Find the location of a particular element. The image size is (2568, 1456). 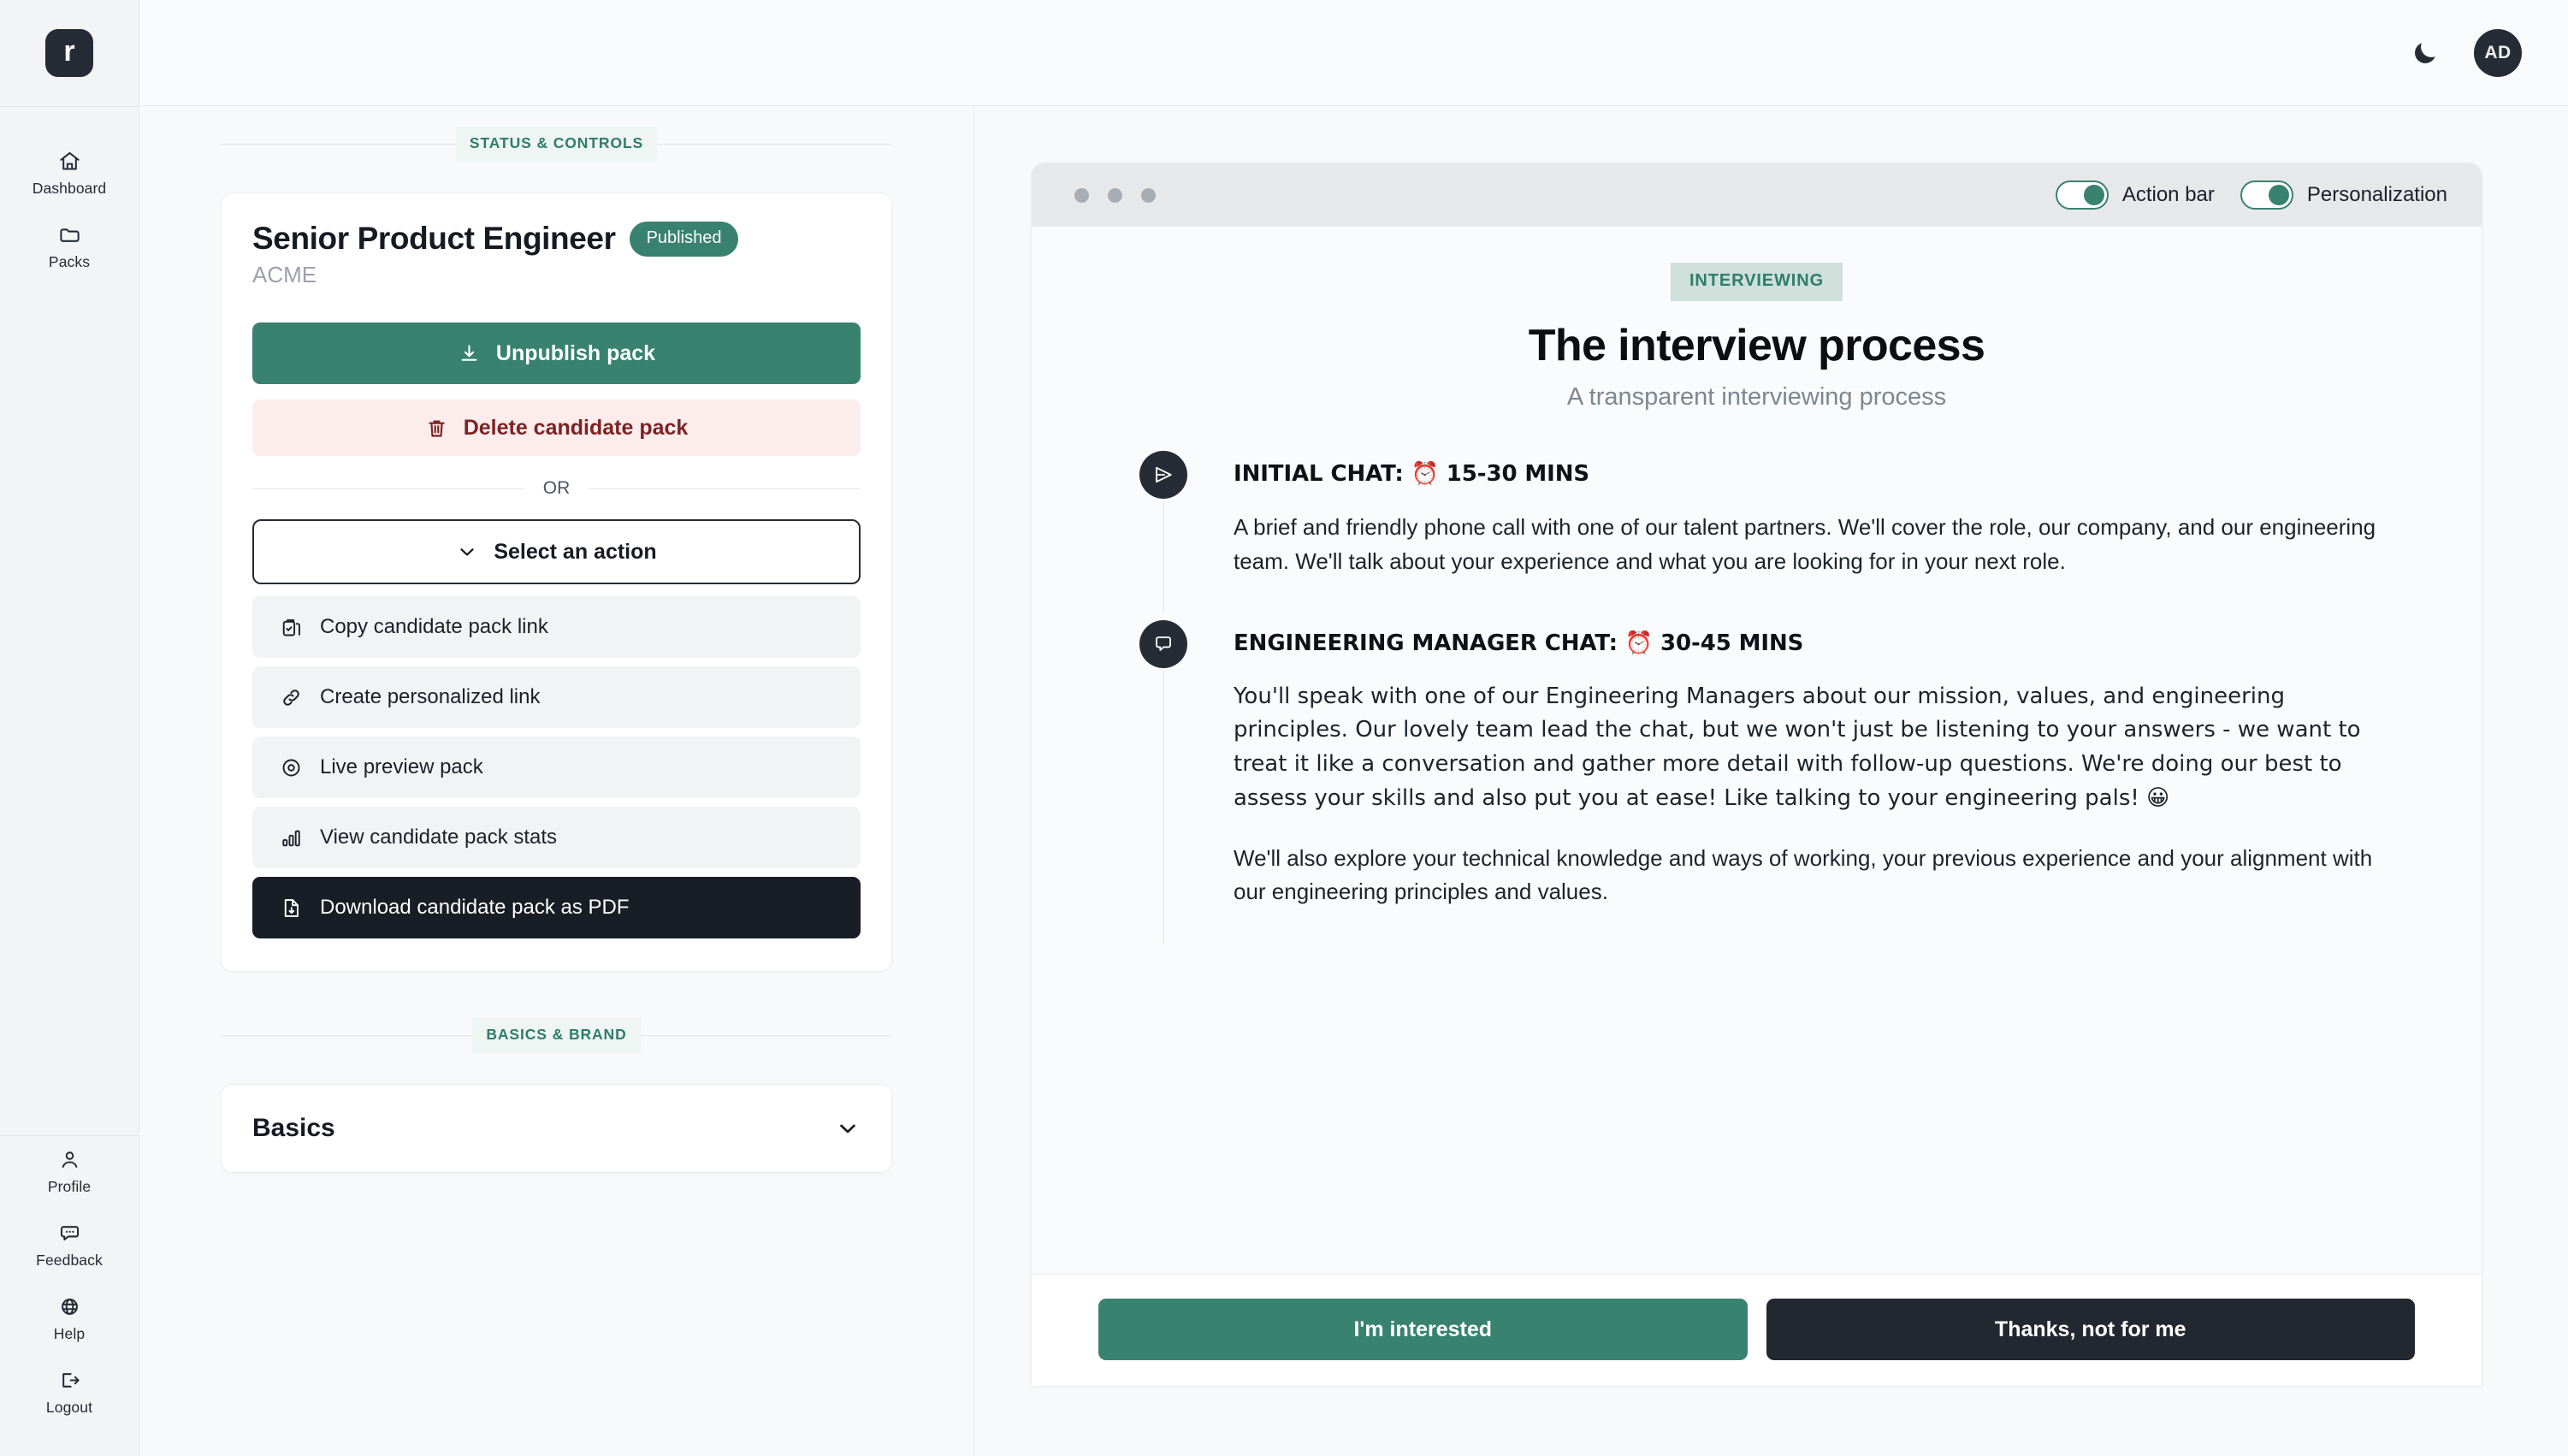

not-interested-button: Thanks, not for me is located at coordinates (2090, 1330).